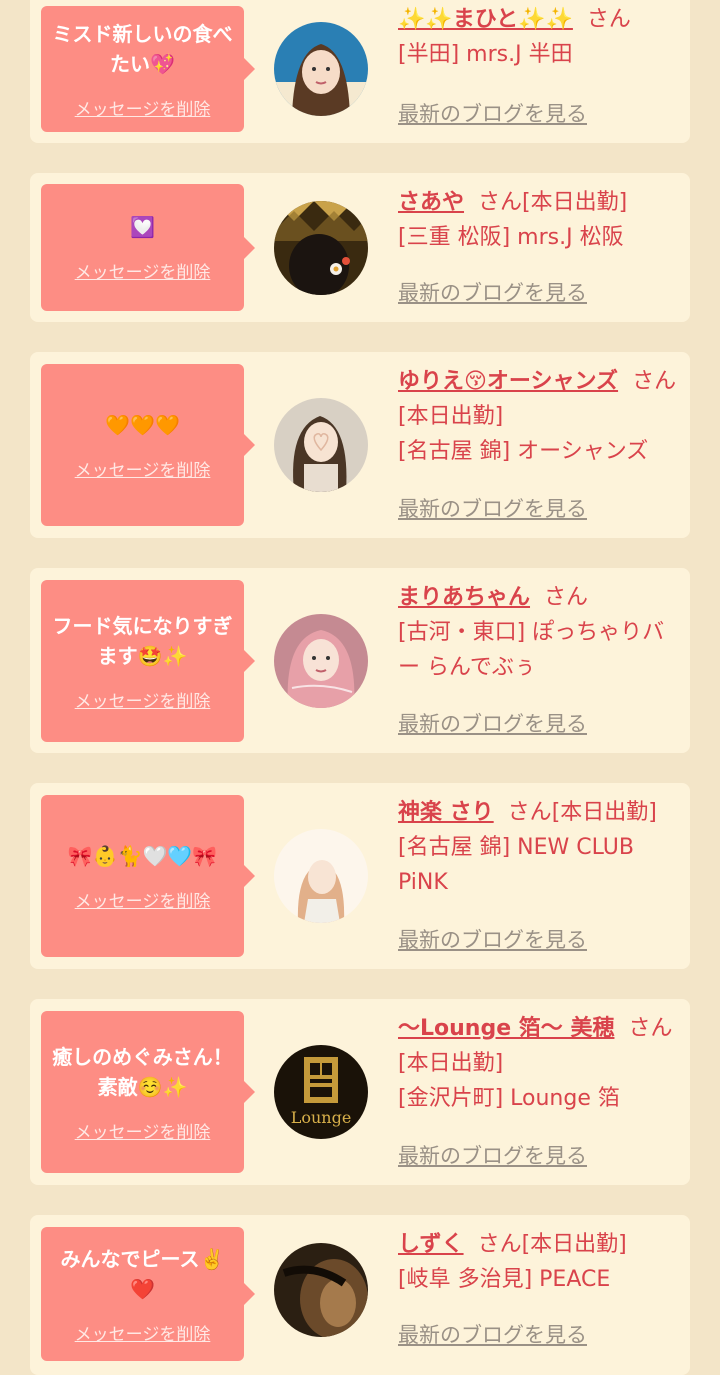  Describe the element at coordinates (504, 1279) in the screenshot. I see `shop-text: [岐阜 多治見] PEACE` at that location.